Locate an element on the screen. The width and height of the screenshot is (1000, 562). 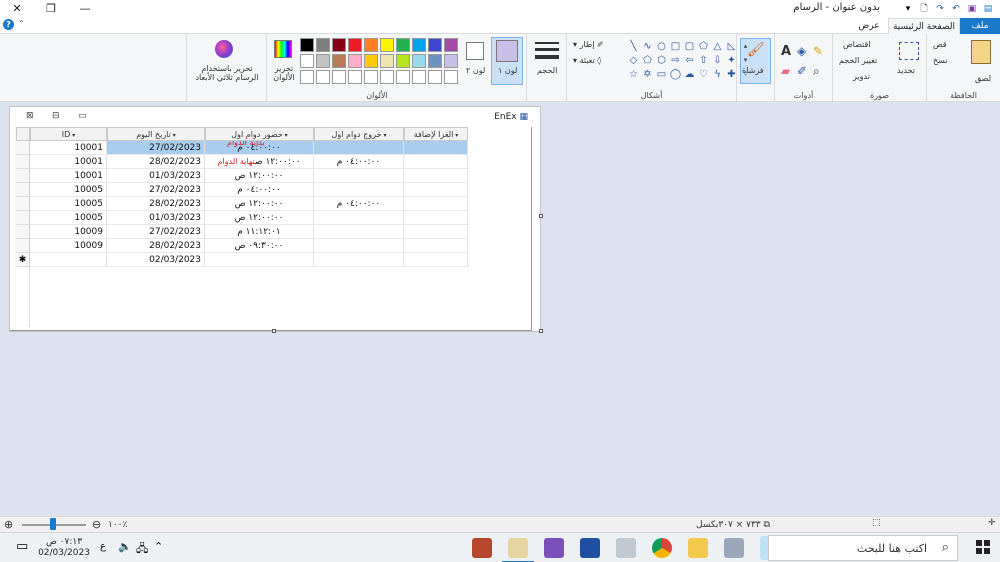
pencil-tool-icon: ✎ is located at coordinates (818, 51).